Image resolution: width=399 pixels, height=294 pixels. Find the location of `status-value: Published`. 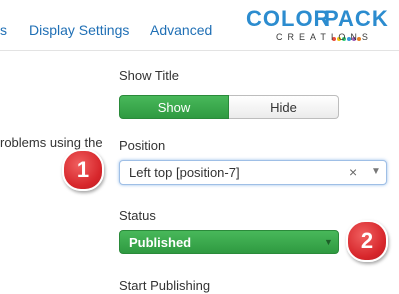

status-value: Published is located at coordinates (160, 242).